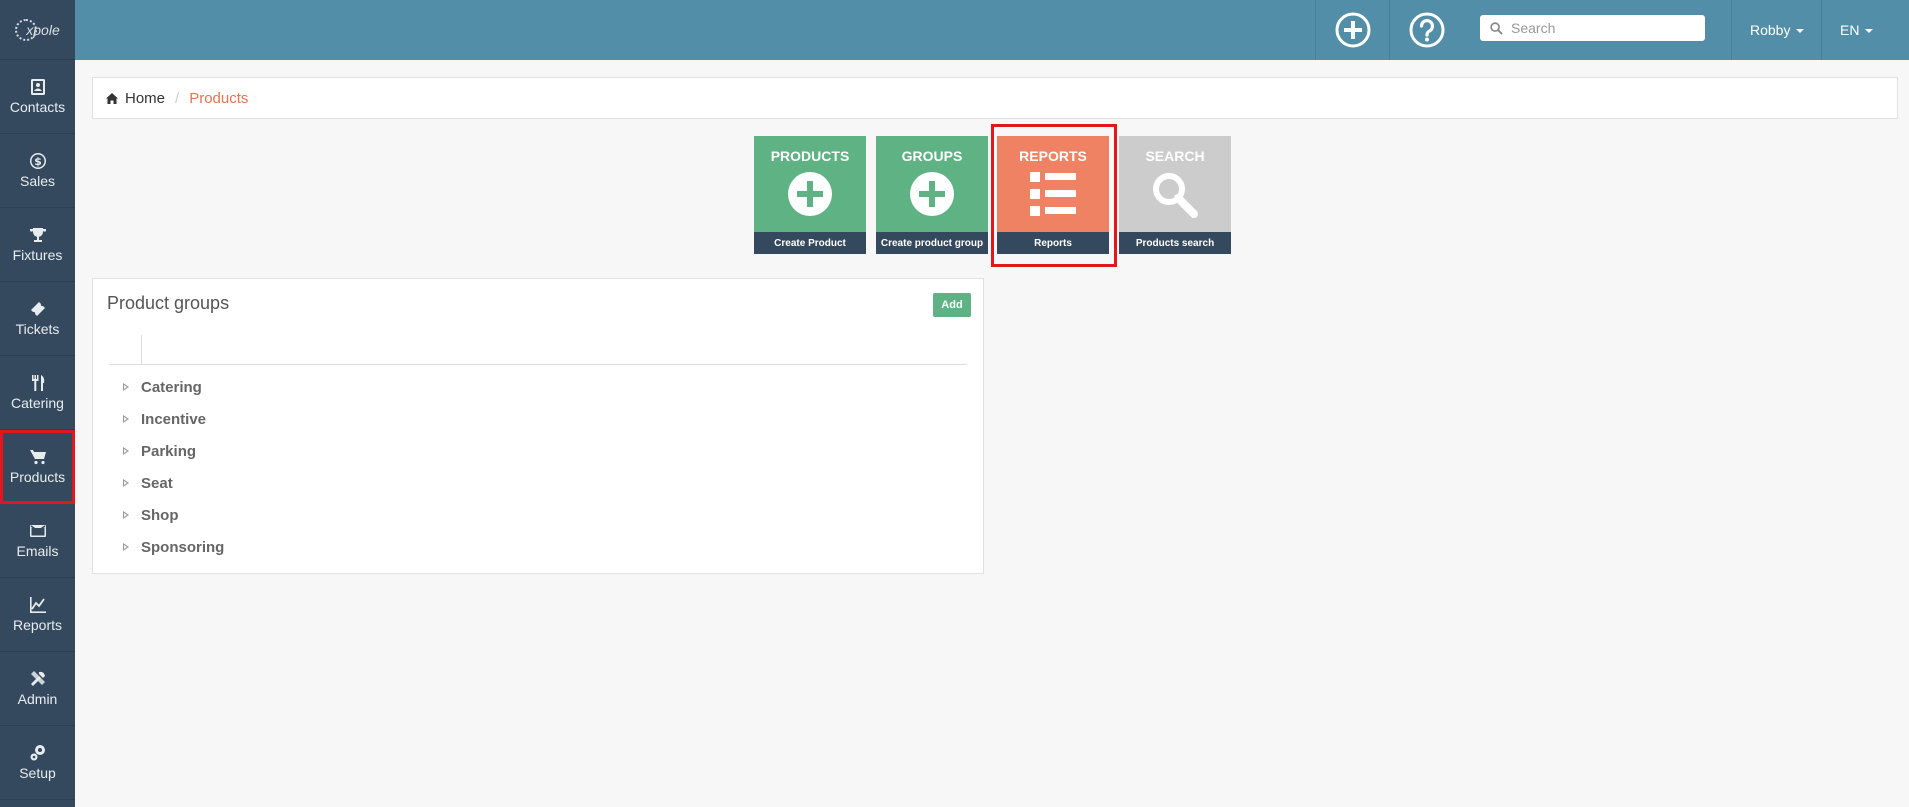 The width and height of the screenshot is (1909, 807). Describe the element at coordinates (37, 678) in the screenshot. I see `tools-icon` at that location.